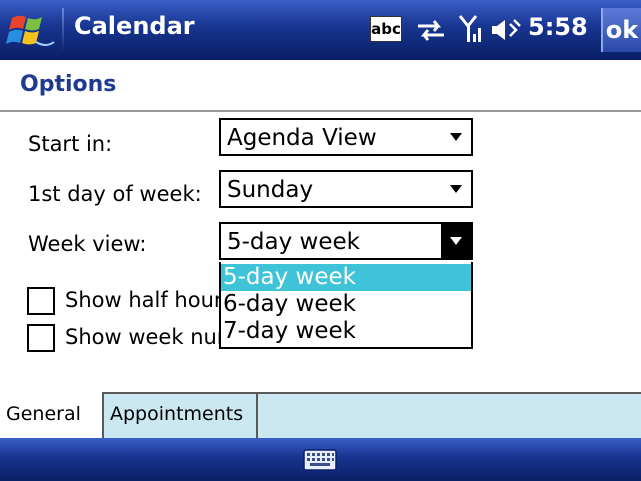 The width and height of the screenshot is (641, 481). What do you see at coordinates (52, 415) in the screenshot?
I see `tab-general: General` at bounding box center [52, 415].